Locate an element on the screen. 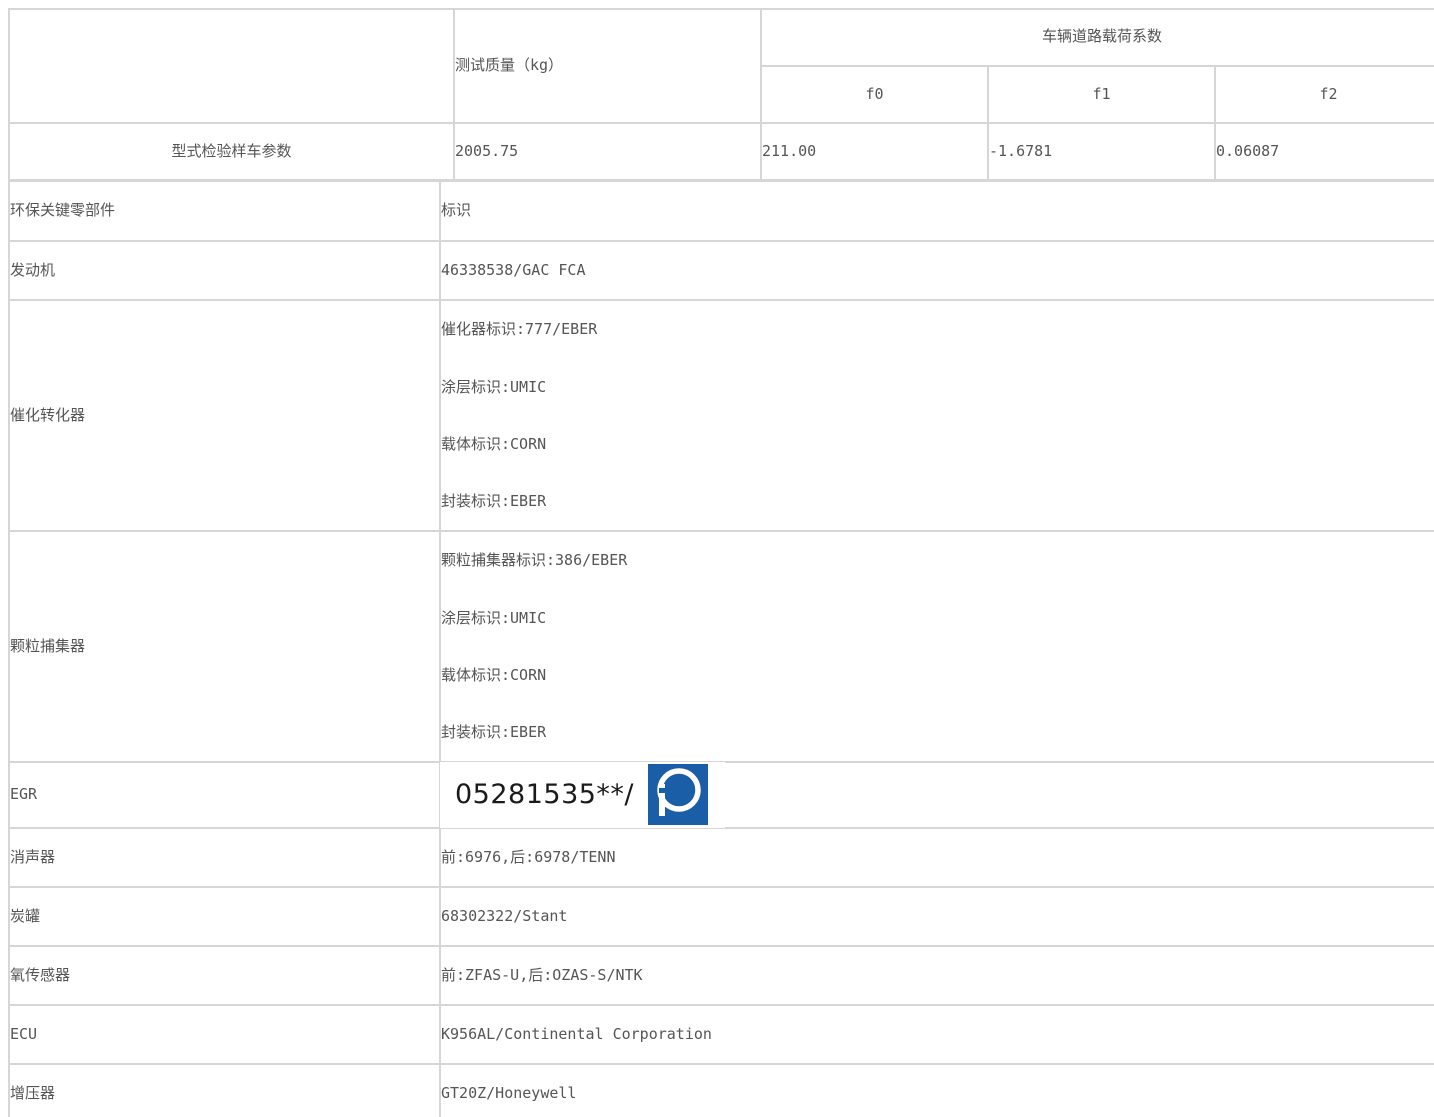 This screenshot has width=1434, height=1117. carbon-canister-value: 68302322/Stant is located at coordinates (504, 916).